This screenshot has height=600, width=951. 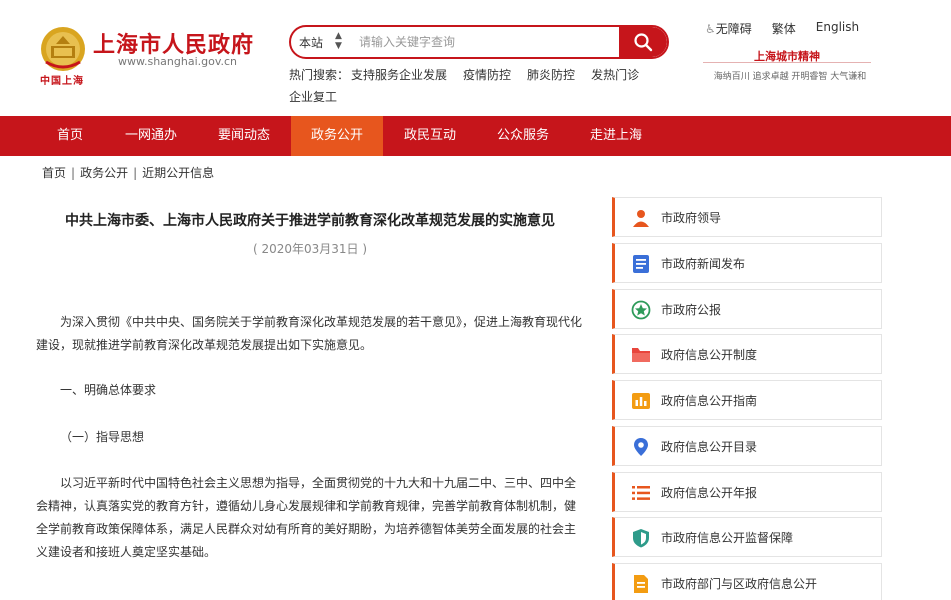 I want to click on article-title: 中共上海市委、上海市人民政府关于推进学前教育深化改革规范发展的实施意见, so click(x=310, y=221).